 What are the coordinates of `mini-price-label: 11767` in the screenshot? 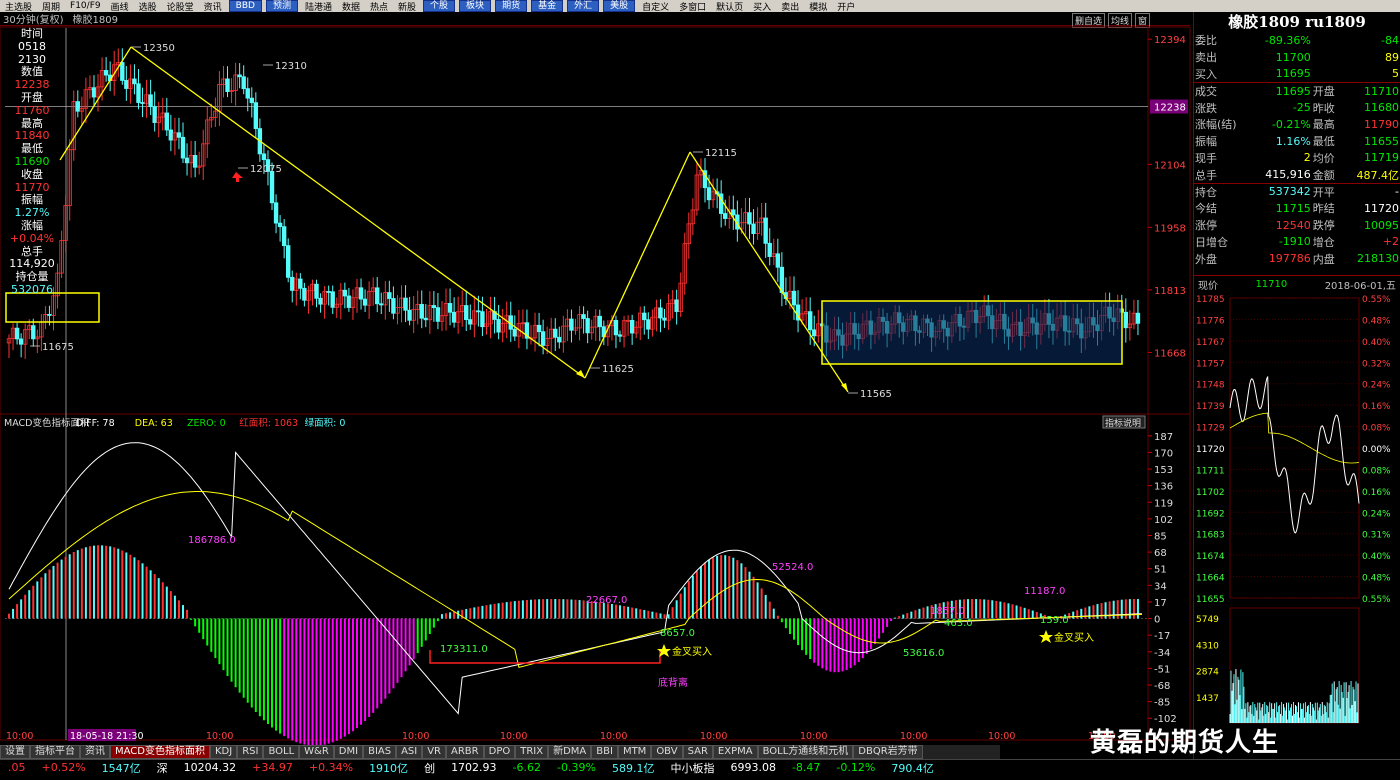 It's located at (1210, 343).